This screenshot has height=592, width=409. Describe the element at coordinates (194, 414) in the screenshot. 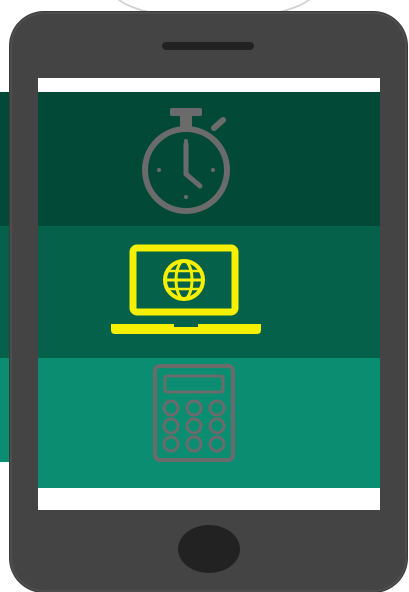

I see `calculator-icon` at that location.